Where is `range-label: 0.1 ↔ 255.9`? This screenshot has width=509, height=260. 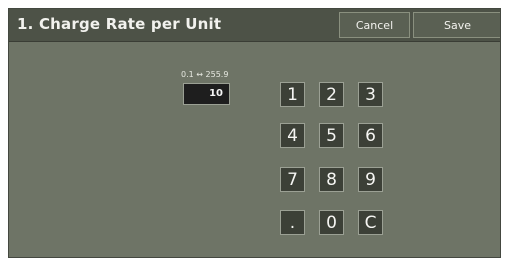
range-label: 0.1 ↔ 255.9 is located at coordinates (205, 74).